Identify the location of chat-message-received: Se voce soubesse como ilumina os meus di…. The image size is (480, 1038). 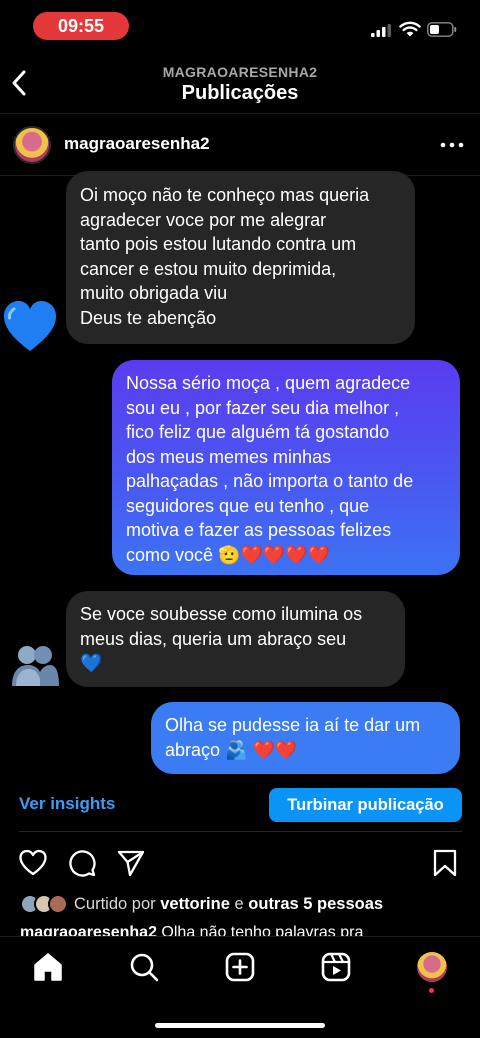
(235, 639).